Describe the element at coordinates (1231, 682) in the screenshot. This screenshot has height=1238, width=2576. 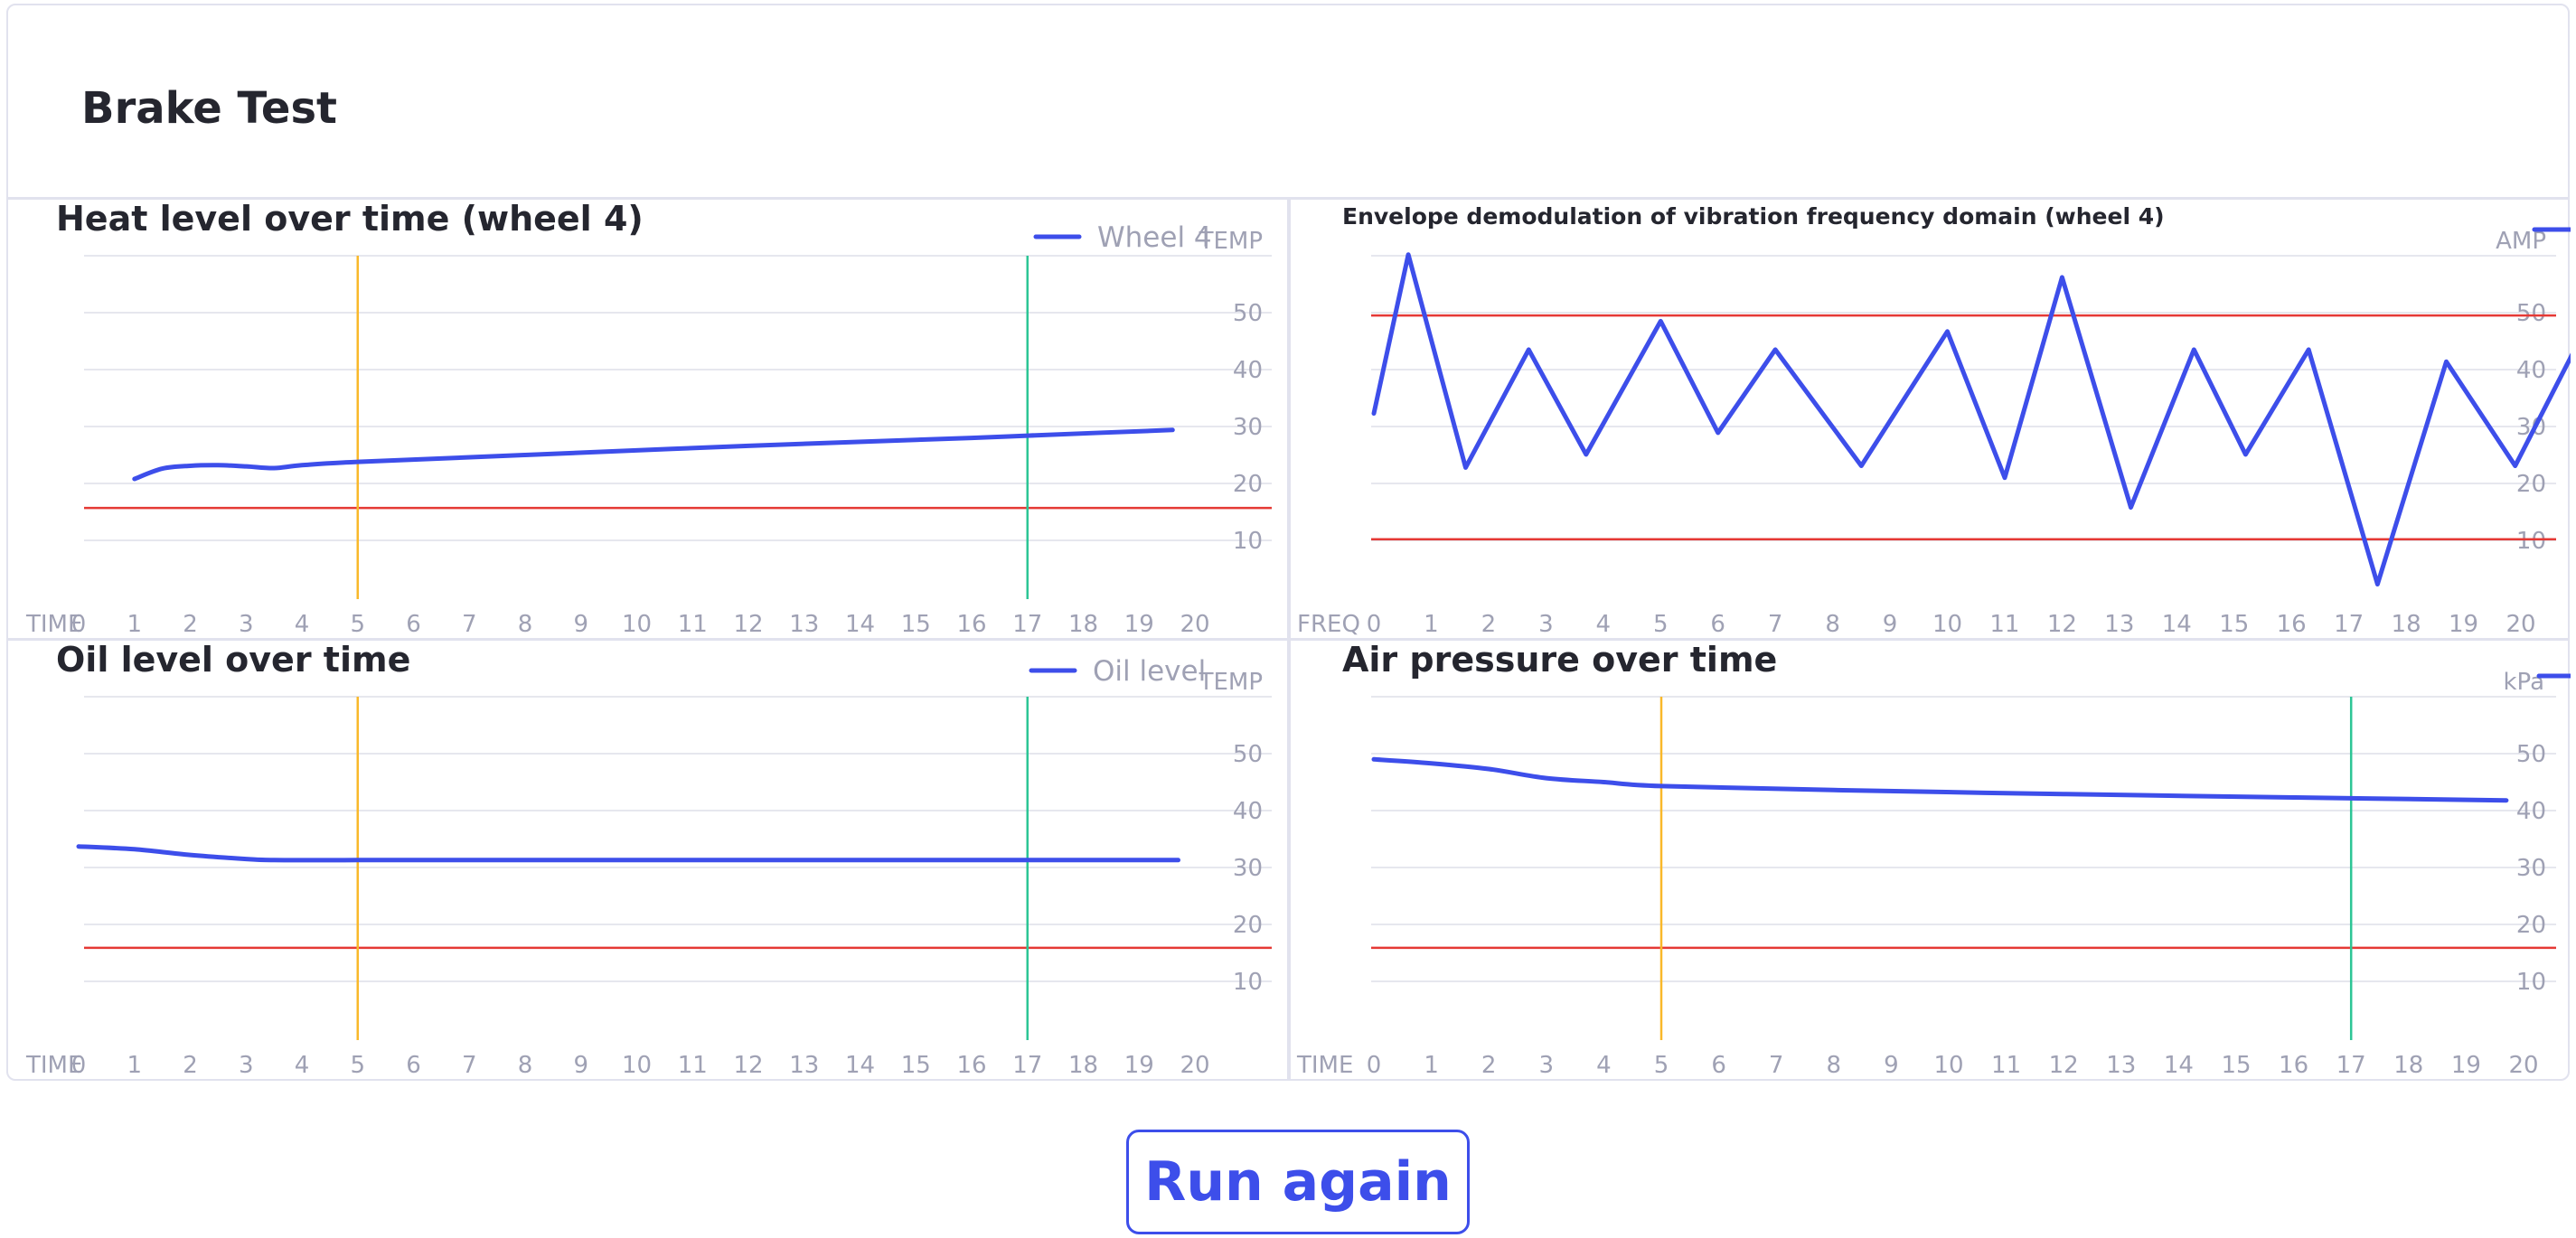
I see `y-axis-label: TEMP` at that location.